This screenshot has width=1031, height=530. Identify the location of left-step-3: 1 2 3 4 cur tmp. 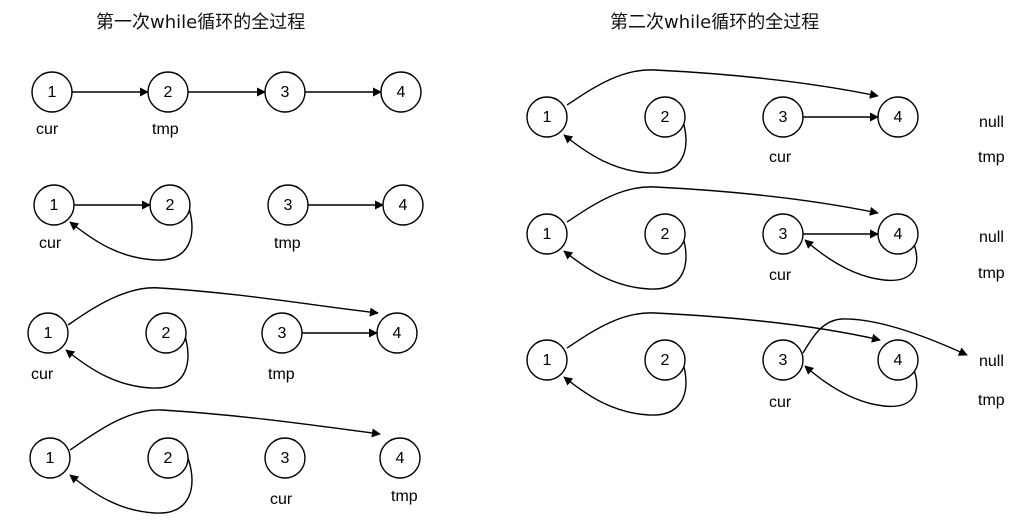
(222, 338).